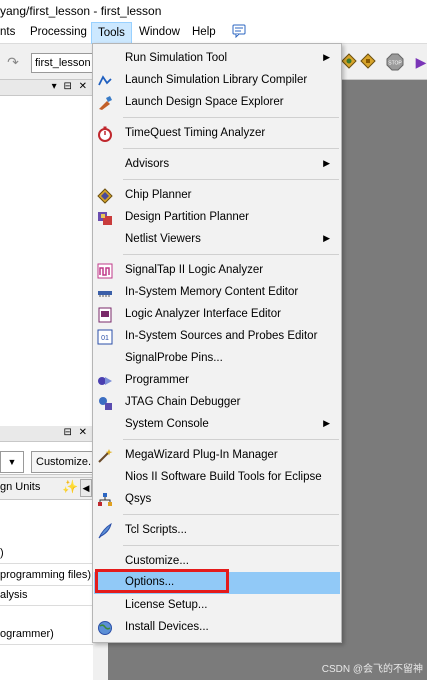  Describe the element at coordinates (217, 315) in the screenshot. I see `menu-item-logic-analyzer-interface-editor: Logic Analyzer Interface Editor` at that location.